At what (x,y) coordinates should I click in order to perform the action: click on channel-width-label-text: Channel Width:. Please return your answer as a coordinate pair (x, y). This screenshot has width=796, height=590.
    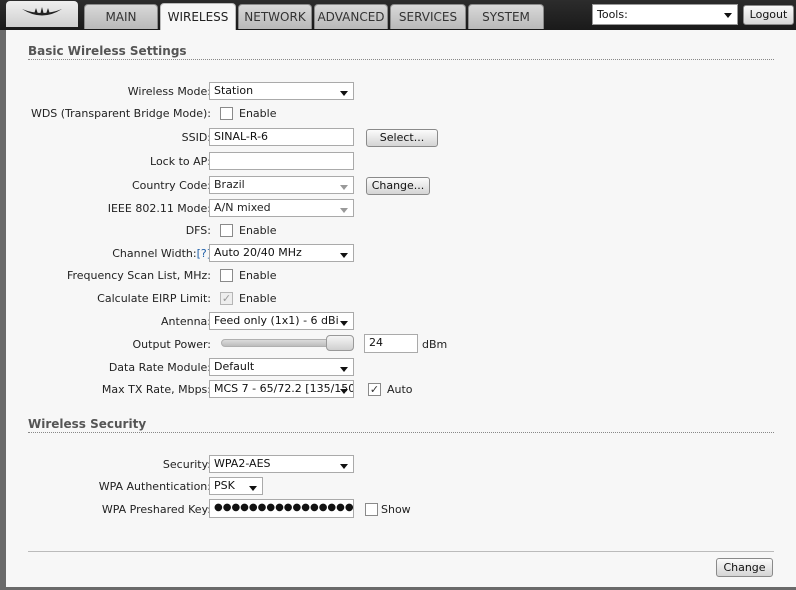
    Looking at the image, I should click on (154, 253).